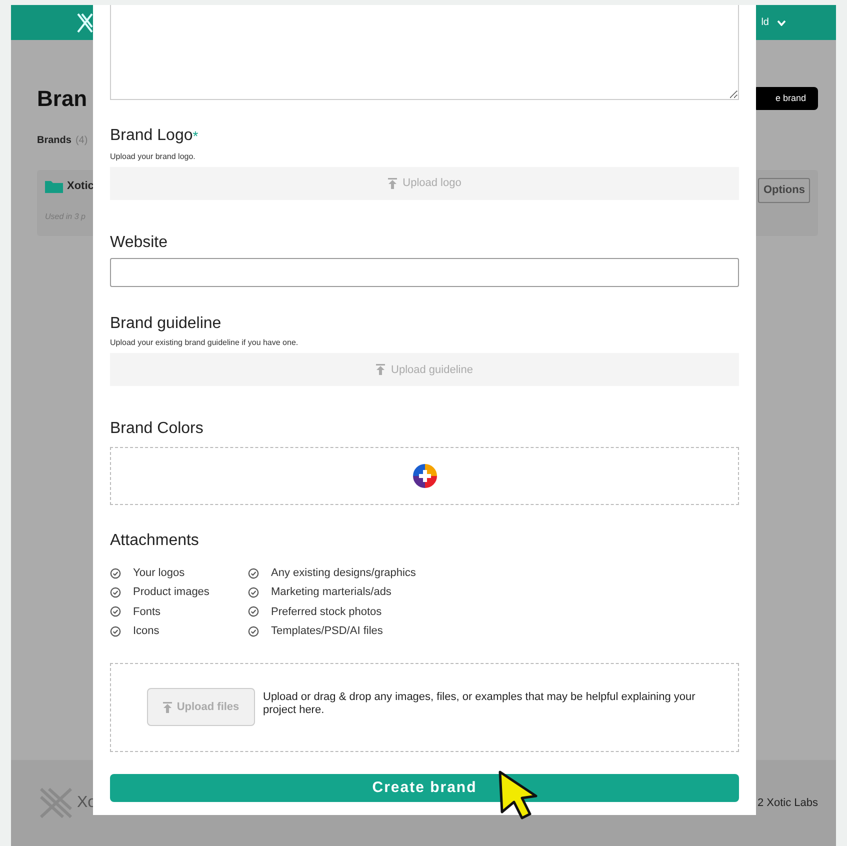 The height and width of the screenshot is (846, 847). I want to click on checklist-item: Fonts, so click(179, 612).